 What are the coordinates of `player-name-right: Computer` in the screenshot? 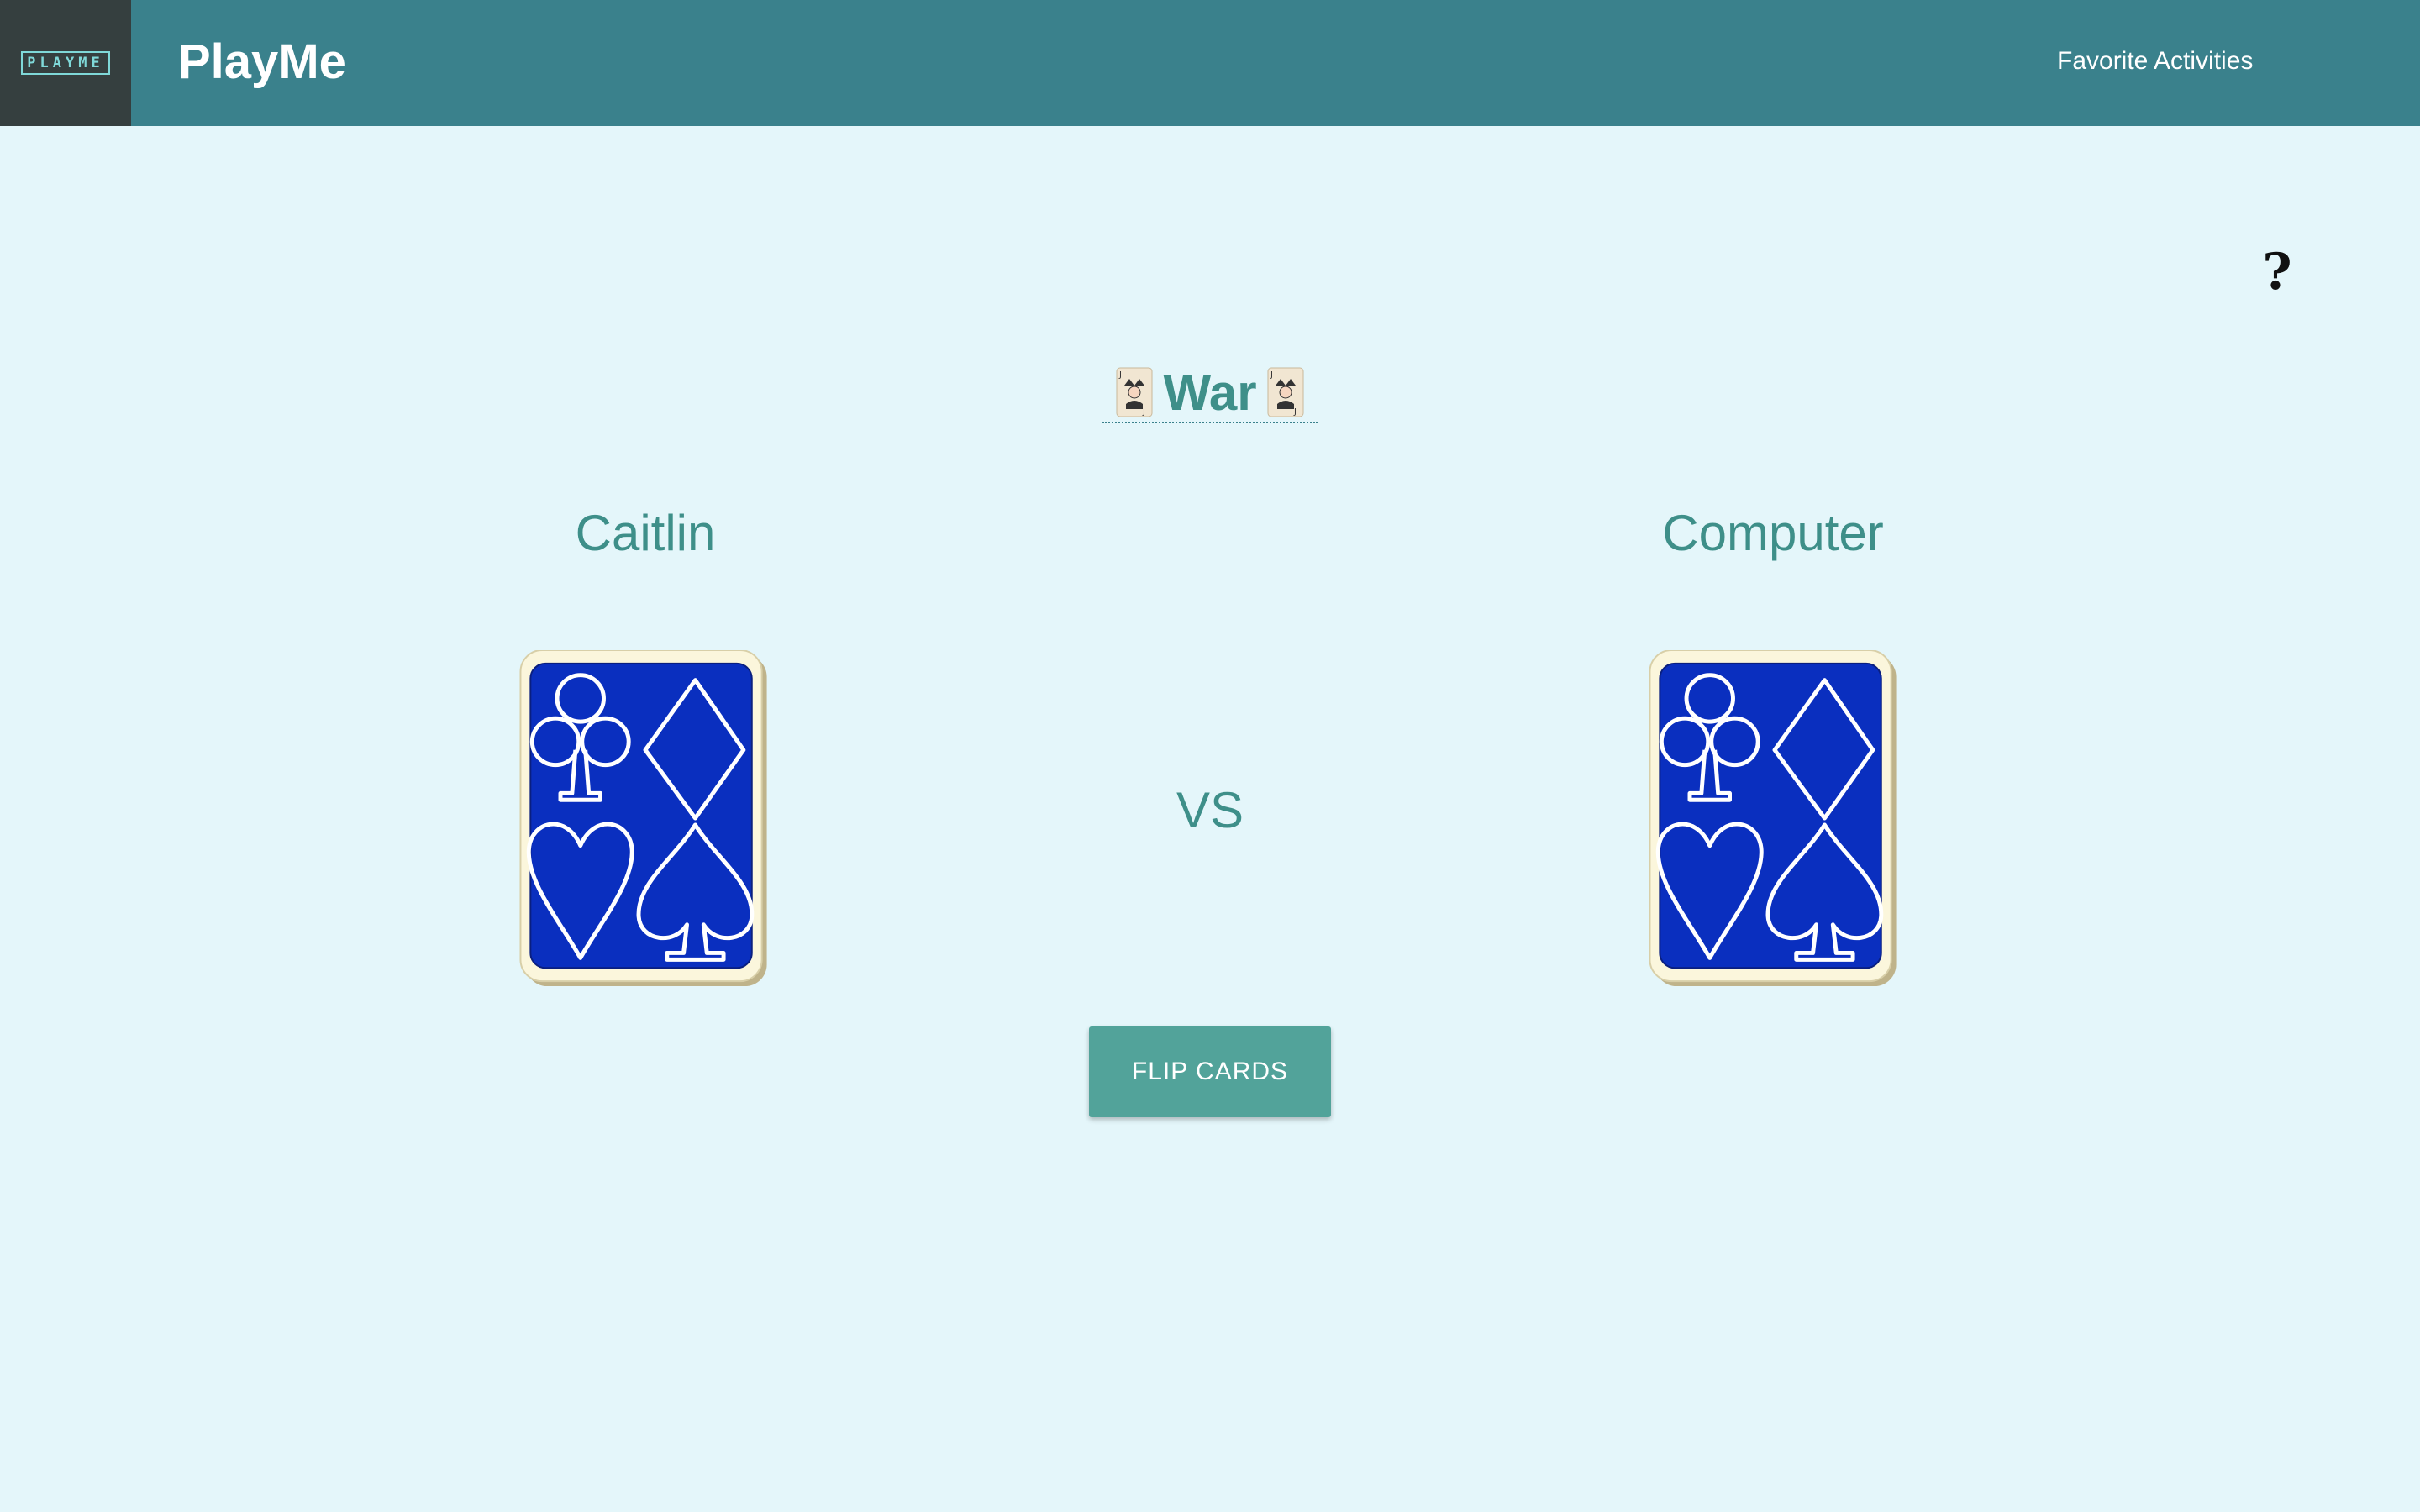 It's located at (1773, 533).